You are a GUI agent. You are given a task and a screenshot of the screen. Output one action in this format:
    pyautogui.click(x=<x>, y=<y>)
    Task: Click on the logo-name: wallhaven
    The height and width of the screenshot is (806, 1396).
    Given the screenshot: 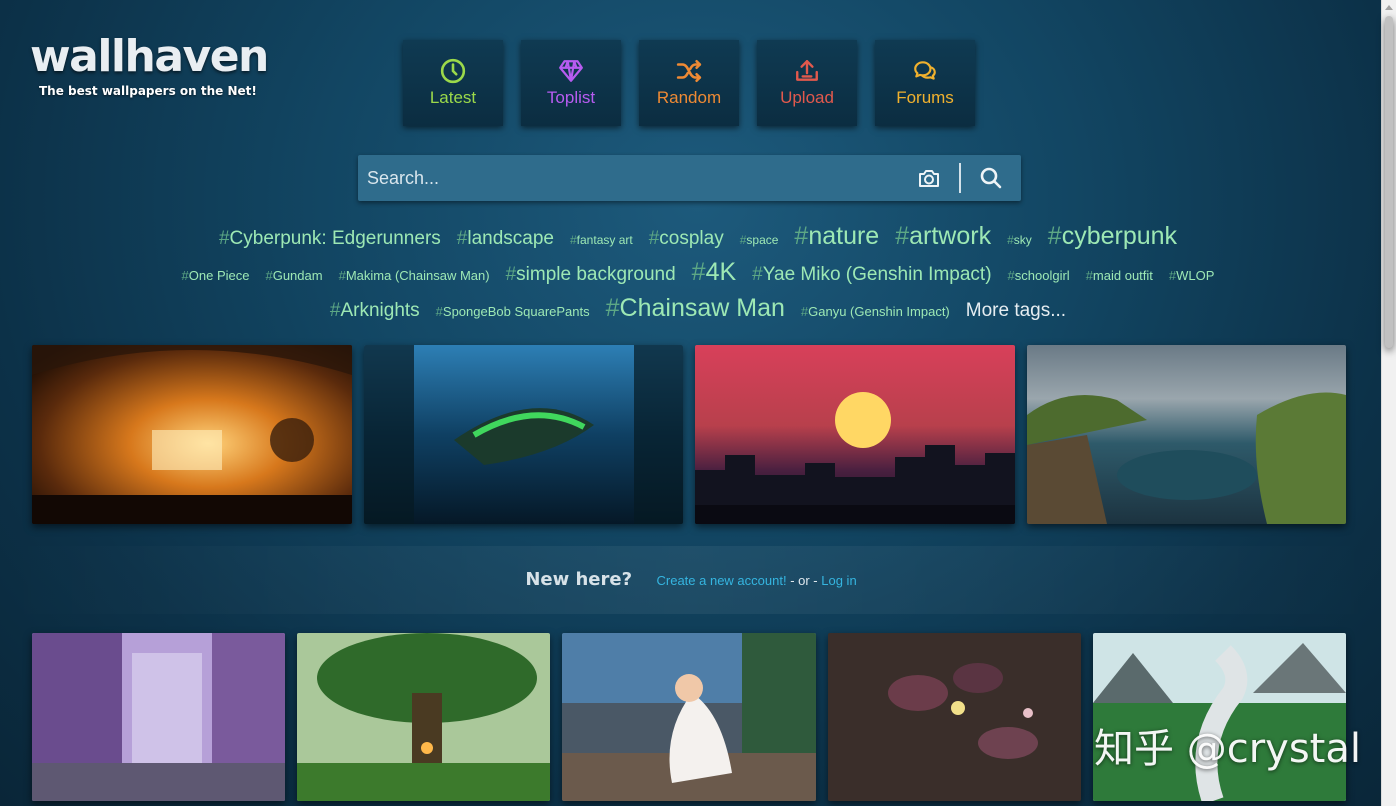 What is the action you would take?
    pyautogui.click(x=149, y=56)
    